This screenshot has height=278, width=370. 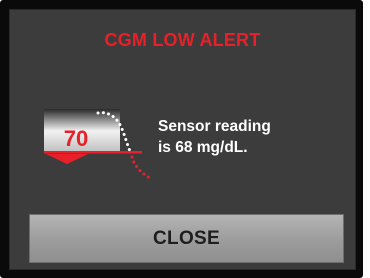 What do you see at coordinates (99, 145) in the screenshot?
I see `low-threshold-trend-icon: 70` at bounding box center [99, 145].